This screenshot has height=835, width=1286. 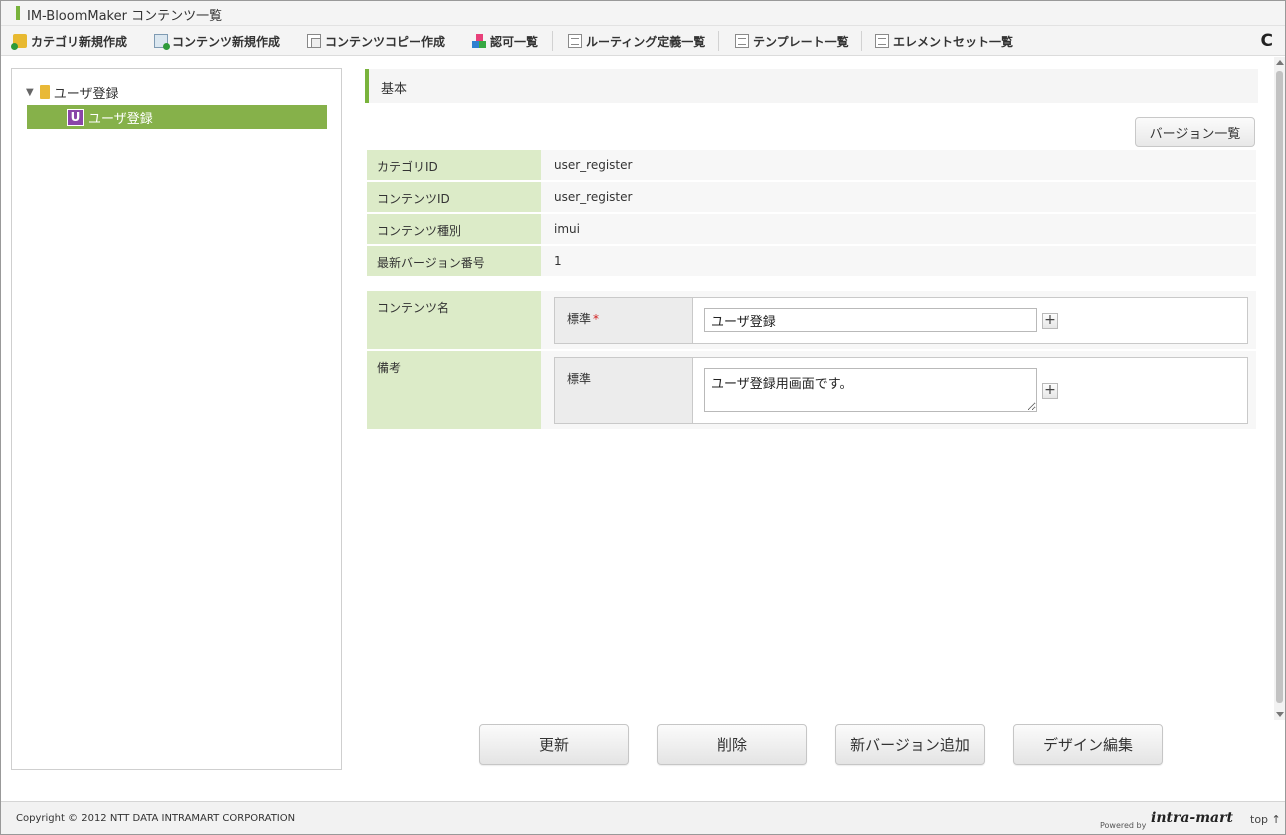 I want to click on info-label: コンテンツID, so click(x=454, y=197).